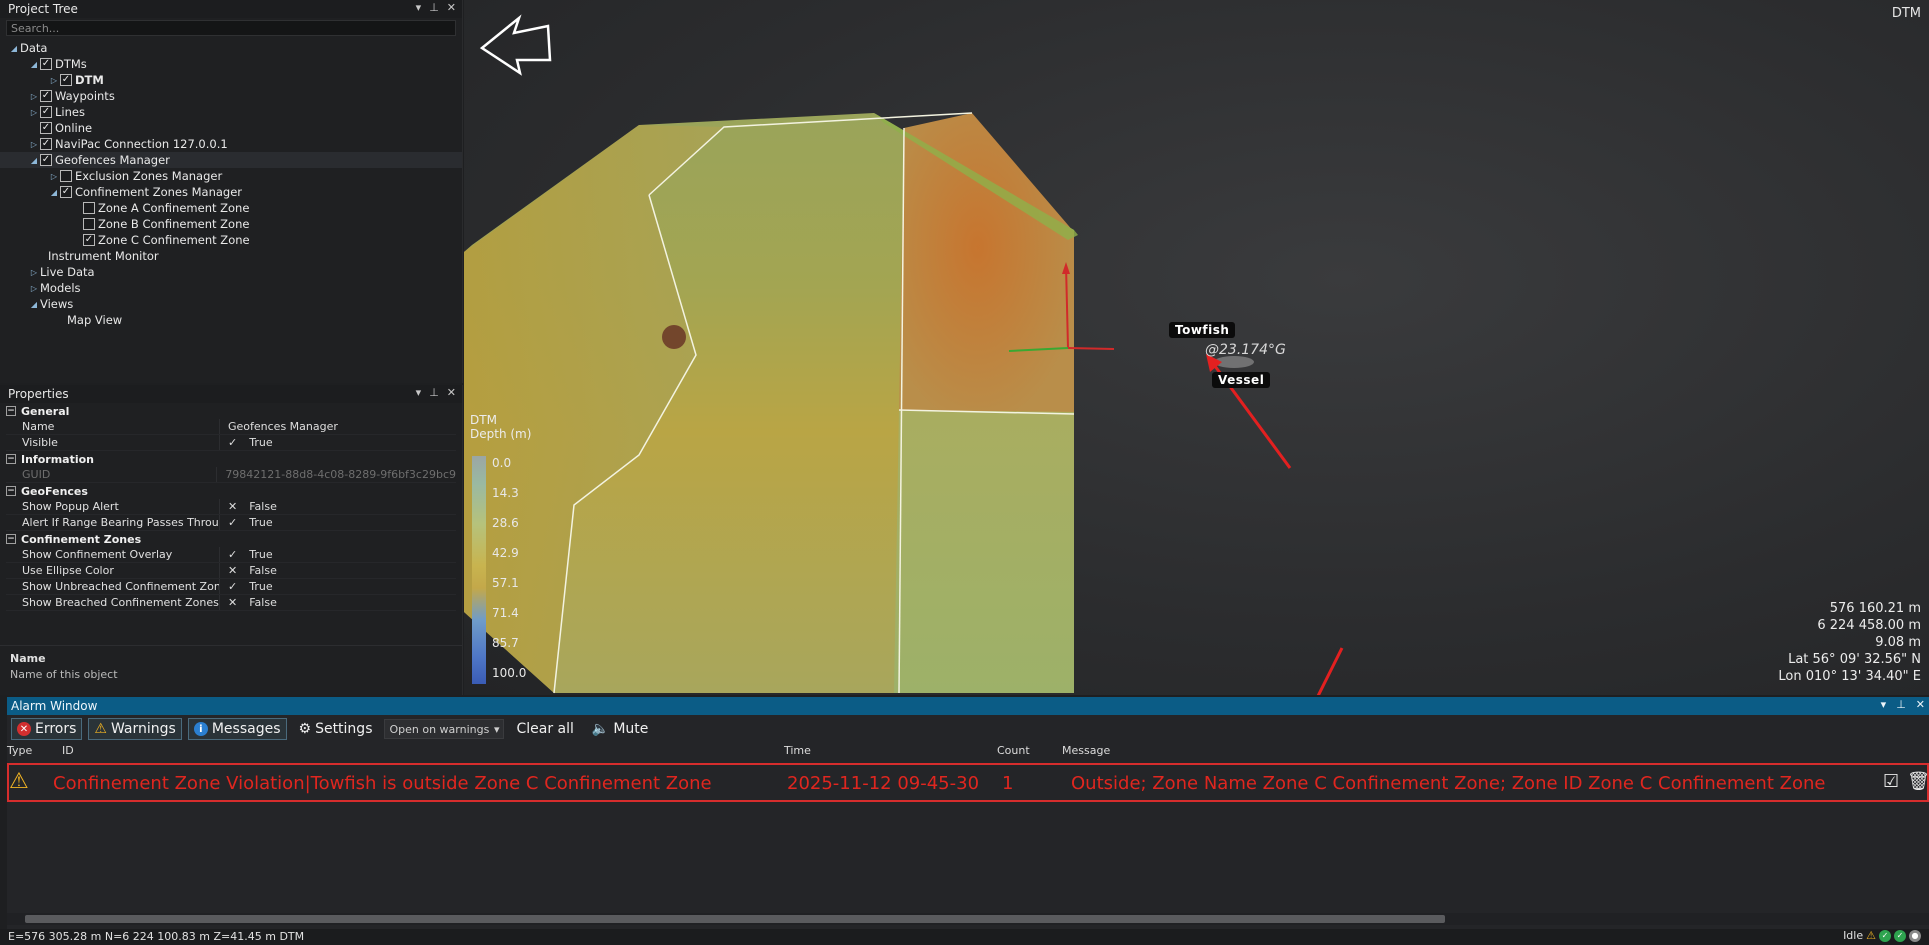 This screenshot has width=1929, height=945. I want to click on horizontal-scrollbar, so click(968, 919).